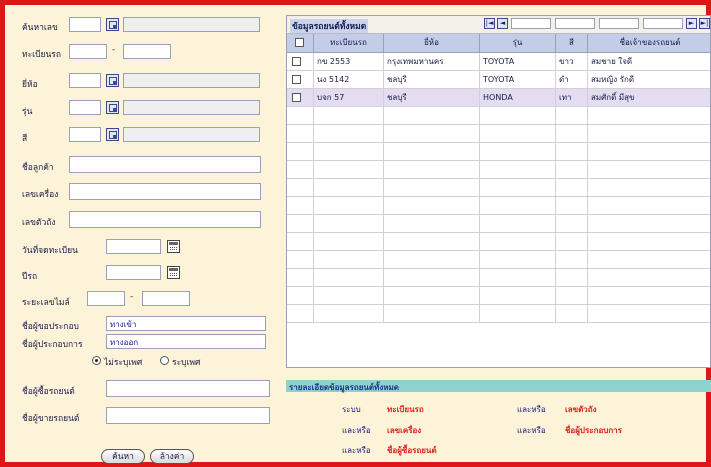 This screenshot has width=711, height=467. Describe the element at coordinates (581, 409) in the screenshot. I see `legend-value: เลขตัวถัง` at that location.